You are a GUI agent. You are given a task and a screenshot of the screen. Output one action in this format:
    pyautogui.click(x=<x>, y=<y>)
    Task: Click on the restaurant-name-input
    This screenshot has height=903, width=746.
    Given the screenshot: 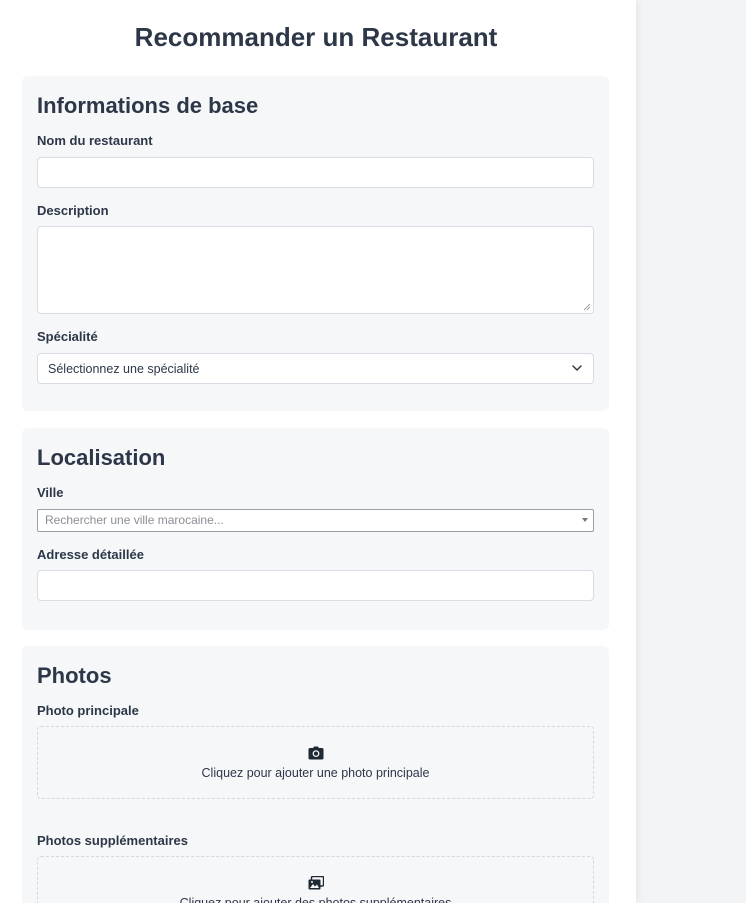 What is the action you would take?
    pyautogui.click(x=315, y=172)
    